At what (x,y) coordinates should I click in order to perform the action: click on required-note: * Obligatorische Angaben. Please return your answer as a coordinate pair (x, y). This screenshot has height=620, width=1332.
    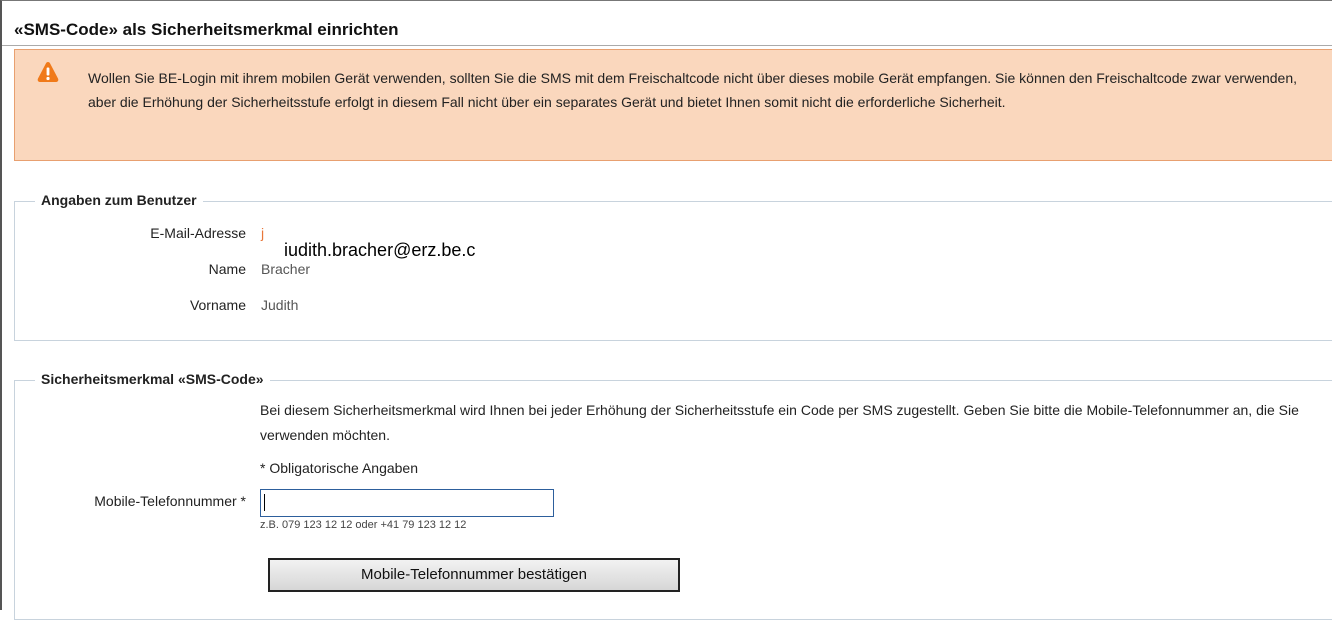
    Looking at the image, I should click on (339, 468).